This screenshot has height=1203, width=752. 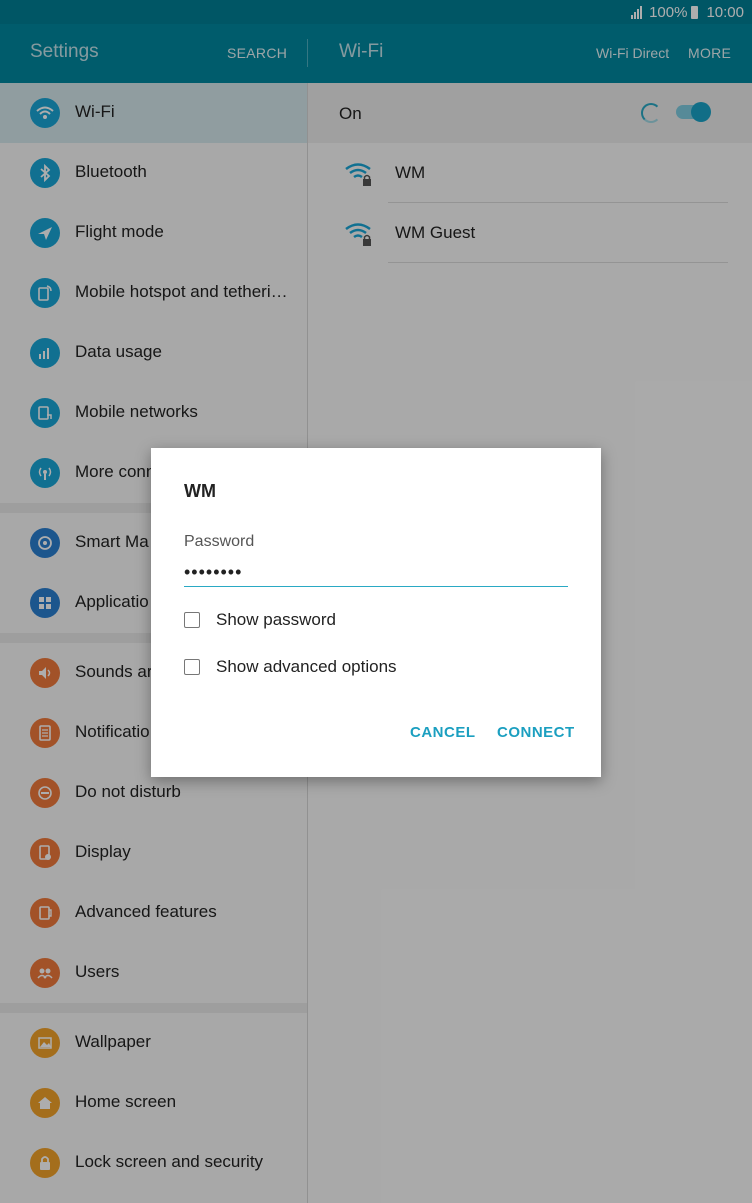 I want to click on show-advanced-label: Show advanced options, so click(x=306, y=666).